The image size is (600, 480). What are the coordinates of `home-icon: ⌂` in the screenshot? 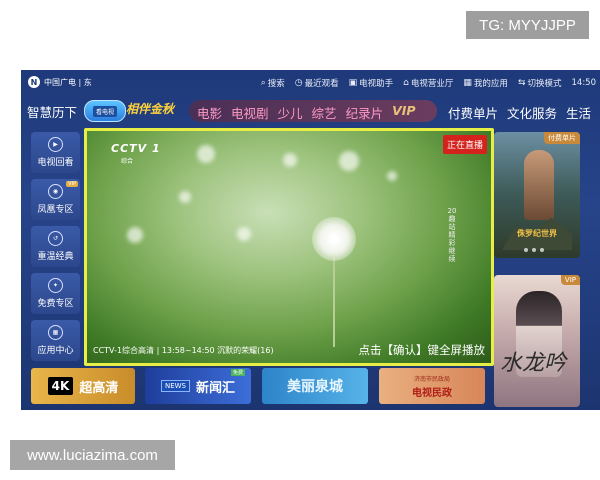 It's located at (406, 83).